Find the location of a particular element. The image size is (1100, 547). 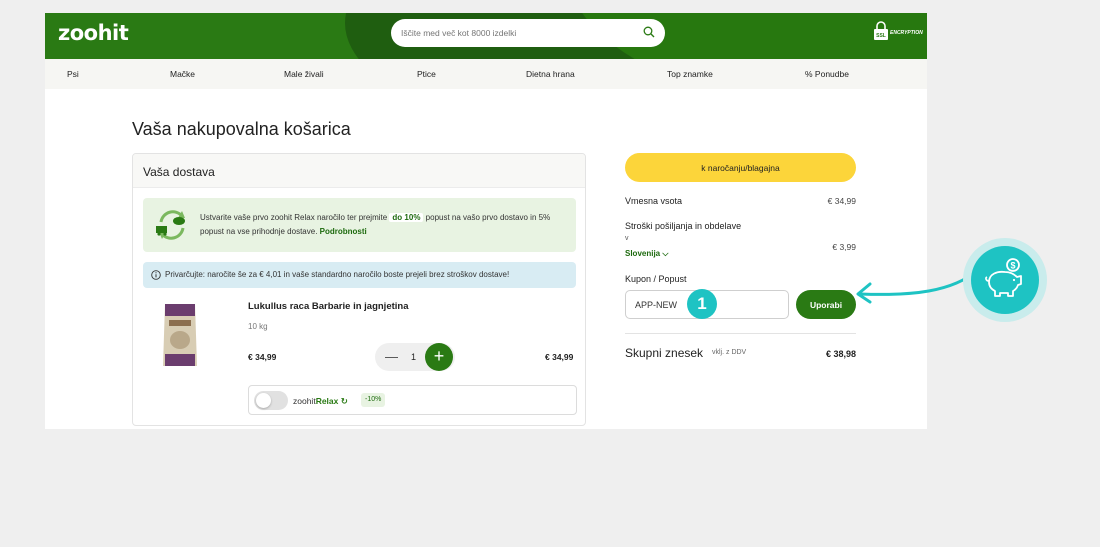

nav-item-psi: Psi is located at coordinates (73, 74).